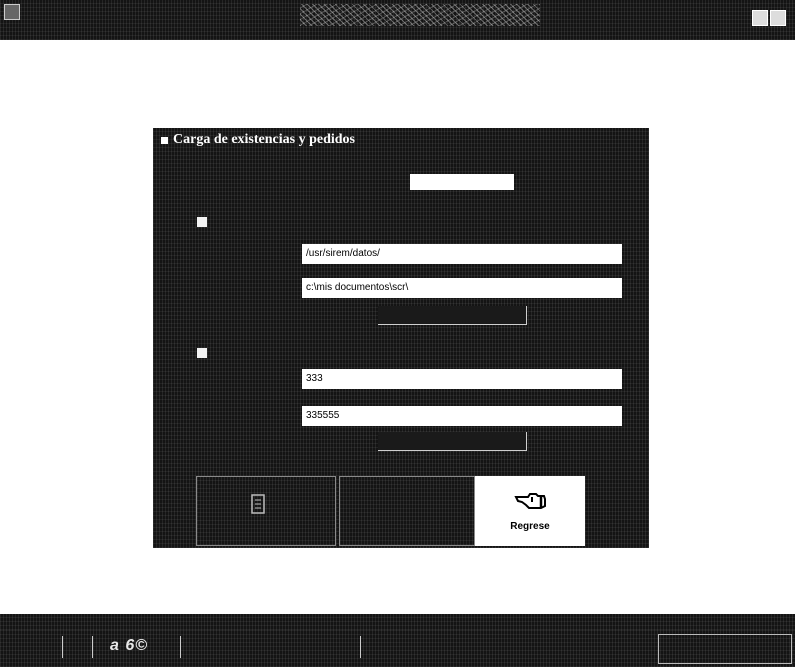 This screenshot has width=795, height=667. What do you see at coordinates (462, 182) in the screenshot?
I see `top-field` at bounding box center [462, 182].